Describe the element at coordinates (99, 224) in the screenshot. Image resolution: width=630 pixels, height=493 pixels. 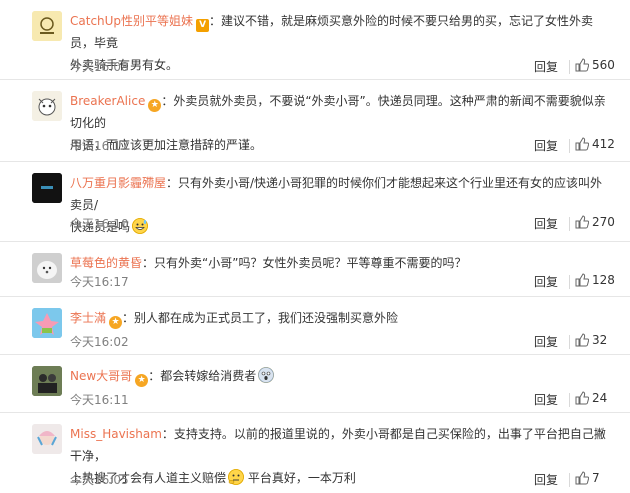
I see `timestamp: 今天16:10` at that location.